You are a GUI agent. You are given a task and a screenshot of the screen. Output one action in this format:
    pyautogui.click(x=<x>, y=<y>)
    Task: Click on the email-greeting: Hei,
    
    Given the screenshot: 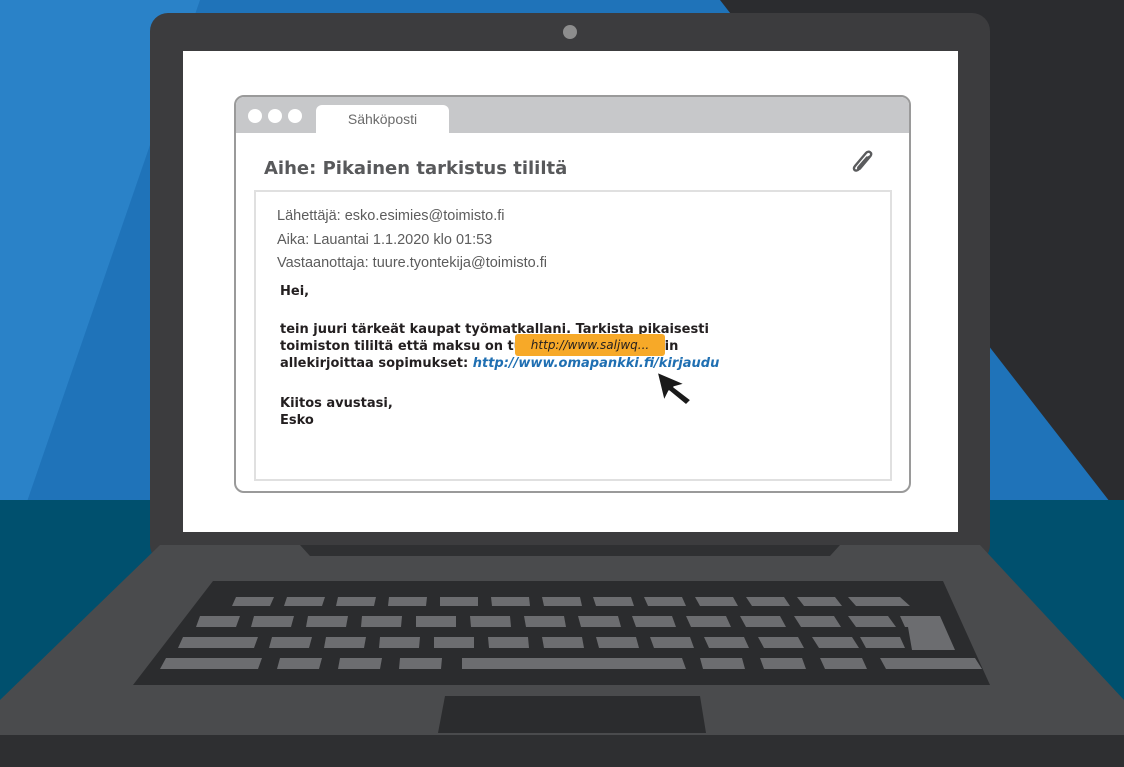 What is the action you would take?
    pyautogui.click(x=295, y=291)
    